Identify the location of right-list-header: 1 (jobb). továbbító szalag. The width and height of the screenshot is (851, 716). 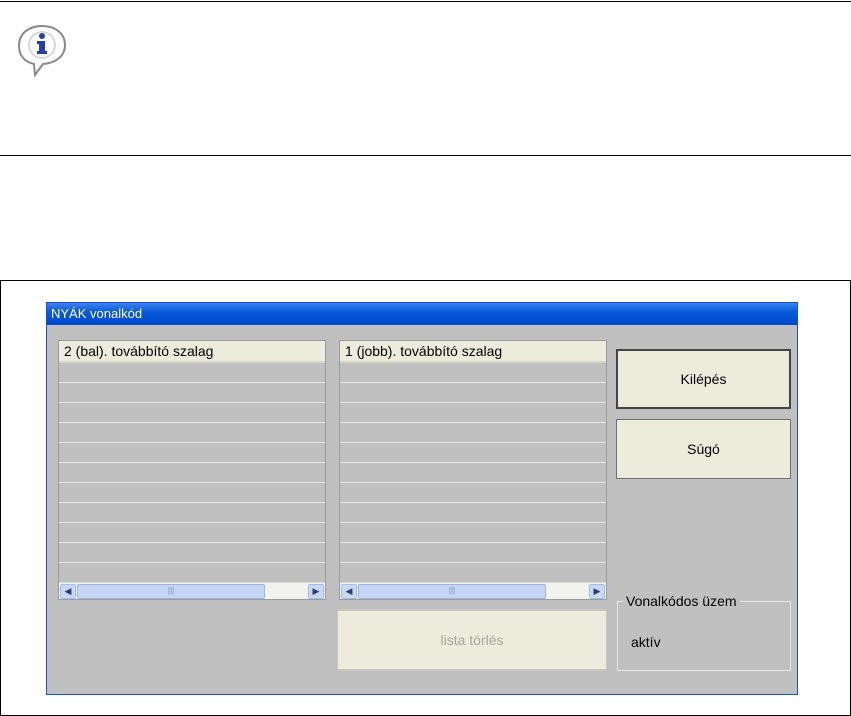
(473, 352).